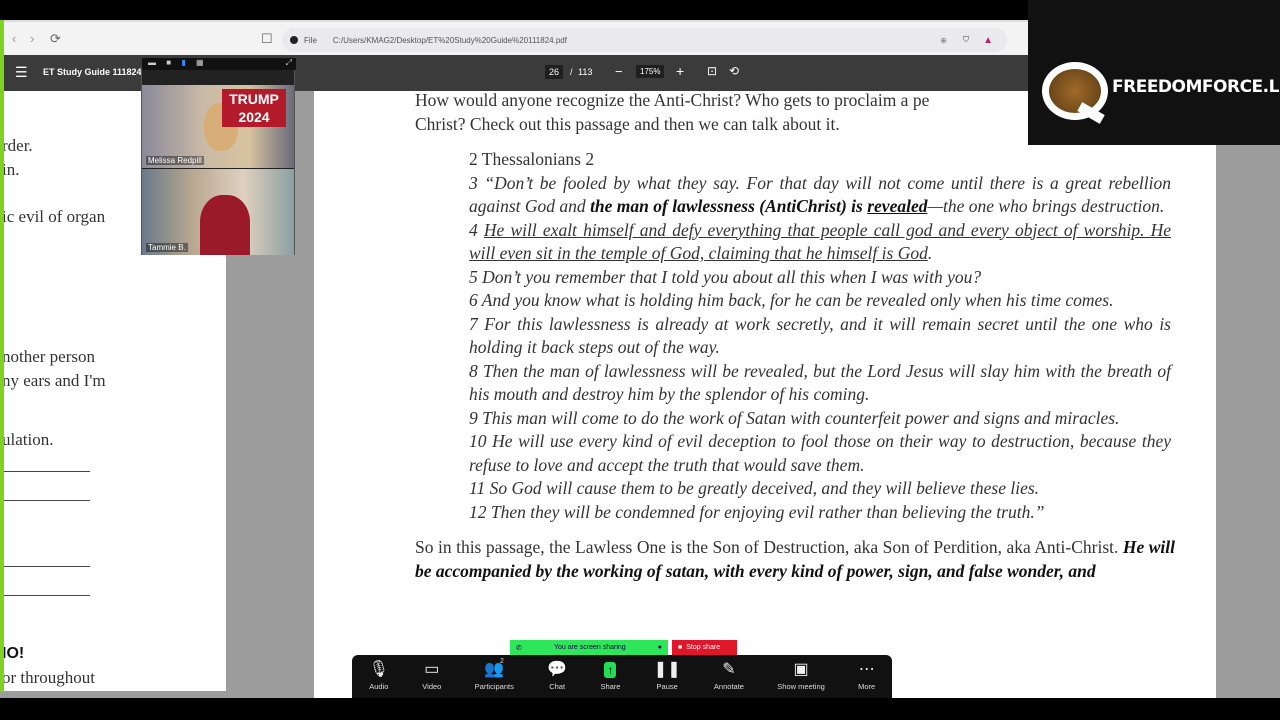 The width and height of the screenshot is (1280, 720). I want to click on share-icon: ↑, so click(610, 670).